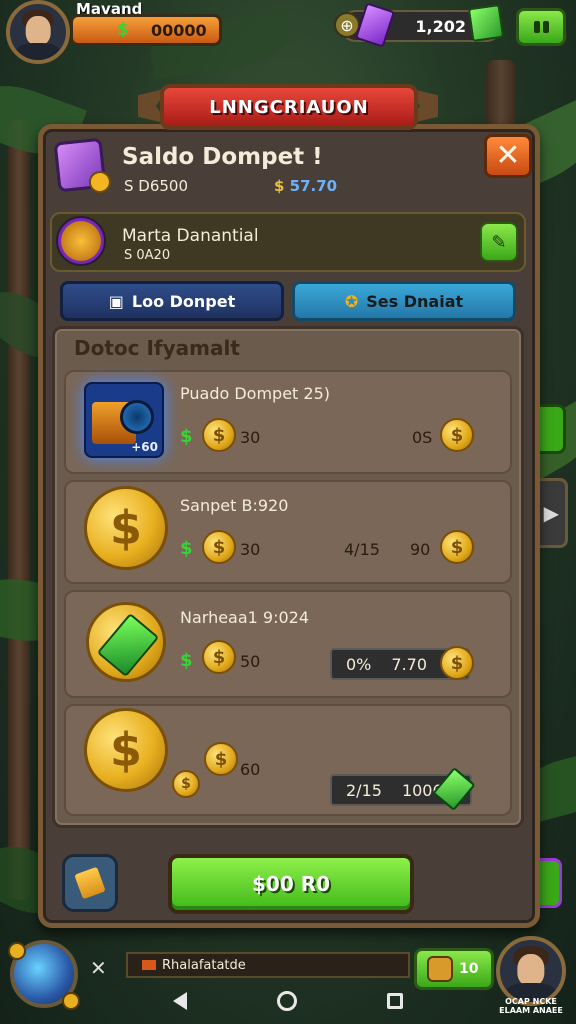 The width and height of the screenshot is (576, 1024). Describe the element at coordinates (156, 186) in the screenshot. I see `wallet-balance: S D6500` at that location.